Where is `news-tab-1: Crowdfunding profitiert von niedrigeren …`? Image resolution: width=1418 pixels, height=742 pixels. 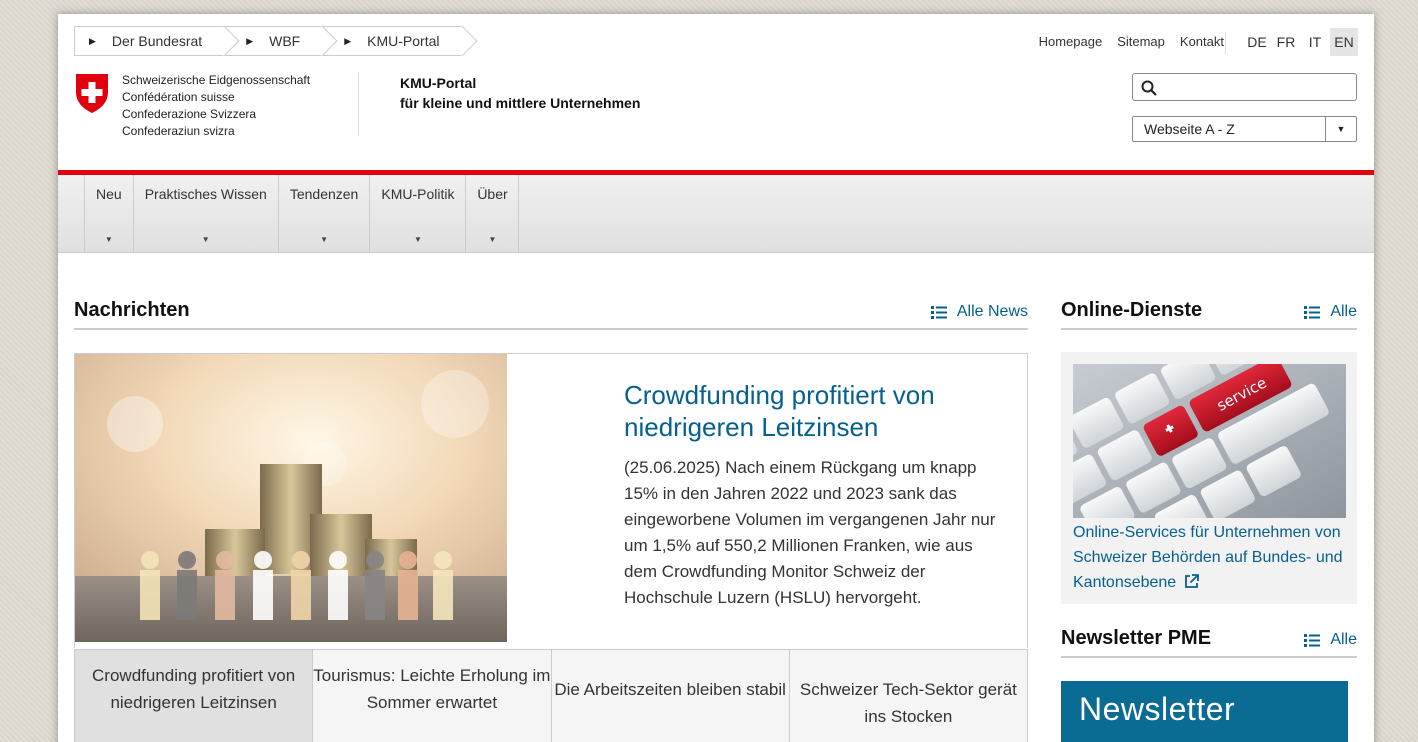
news-tab-1: Crowdfunding profitiert von niedrigeren … is located at coordinates (194, 696).